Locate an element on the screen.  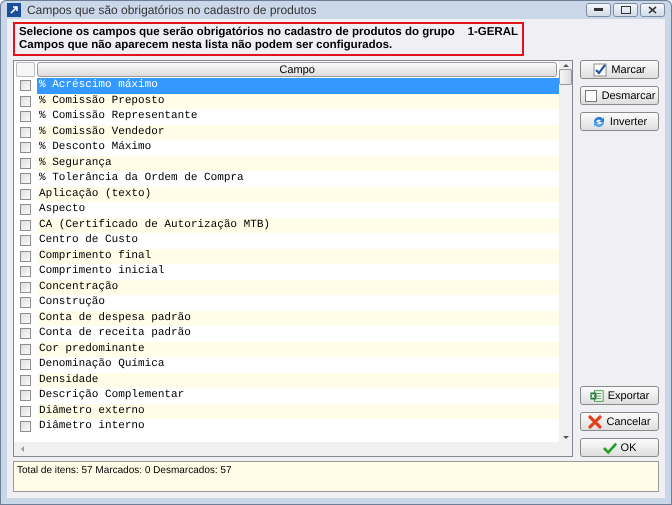
field-name: Construção is located at coordinates (298, 302).